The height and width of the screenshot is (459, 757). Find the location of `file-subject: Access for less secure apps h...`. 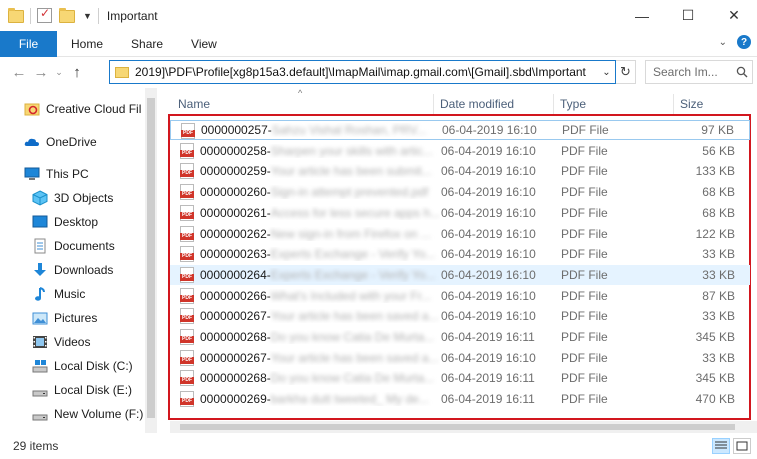

file-subject: Access for less secure apps h... is located at coordinates (355, 212).